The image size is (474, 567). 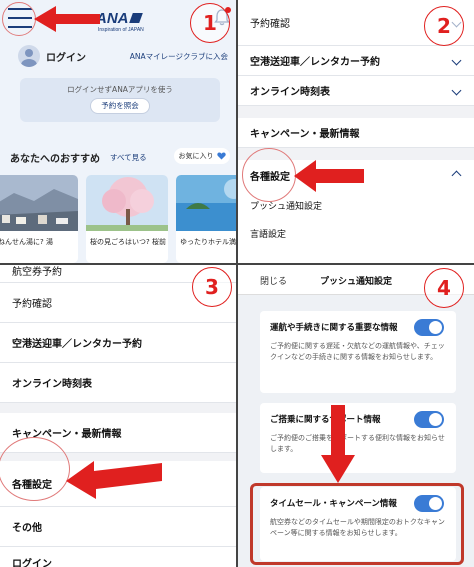 I want to click on guest-login-box: ログインせずANAアプリを使う 予約を照会, so click(x=120, y=100).